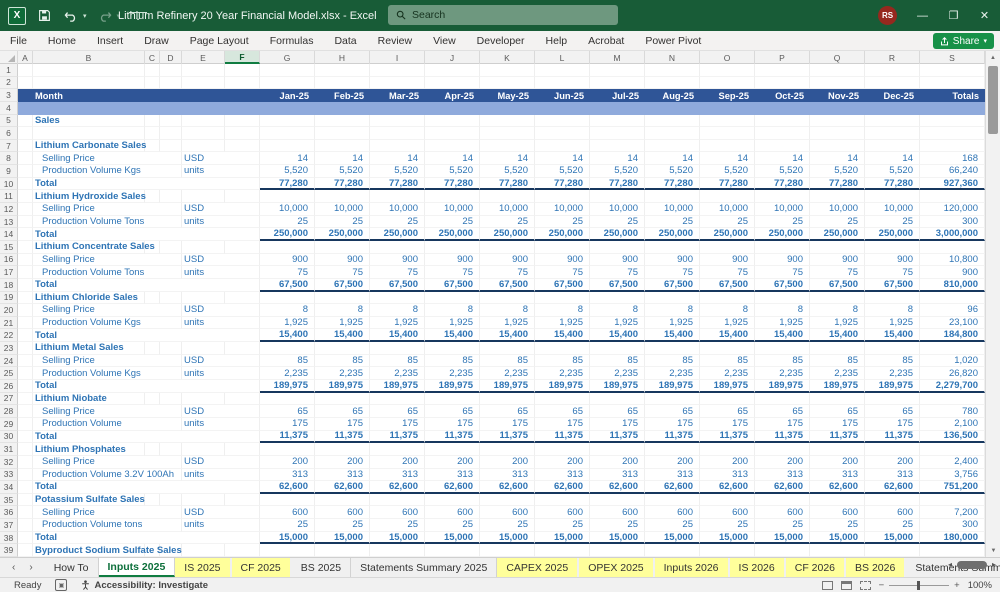 The height and width of the screenshot is (592, 1000). Describe the element at coordinates (963, 41) in the screenshot. I see `share-button: Share ▾` at that location.